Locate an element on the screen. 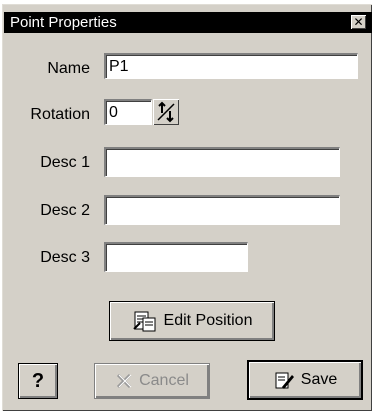 The width and height of the screenshot is (376, 415). close-icon: ✕ is located at coordinates (358, 22).